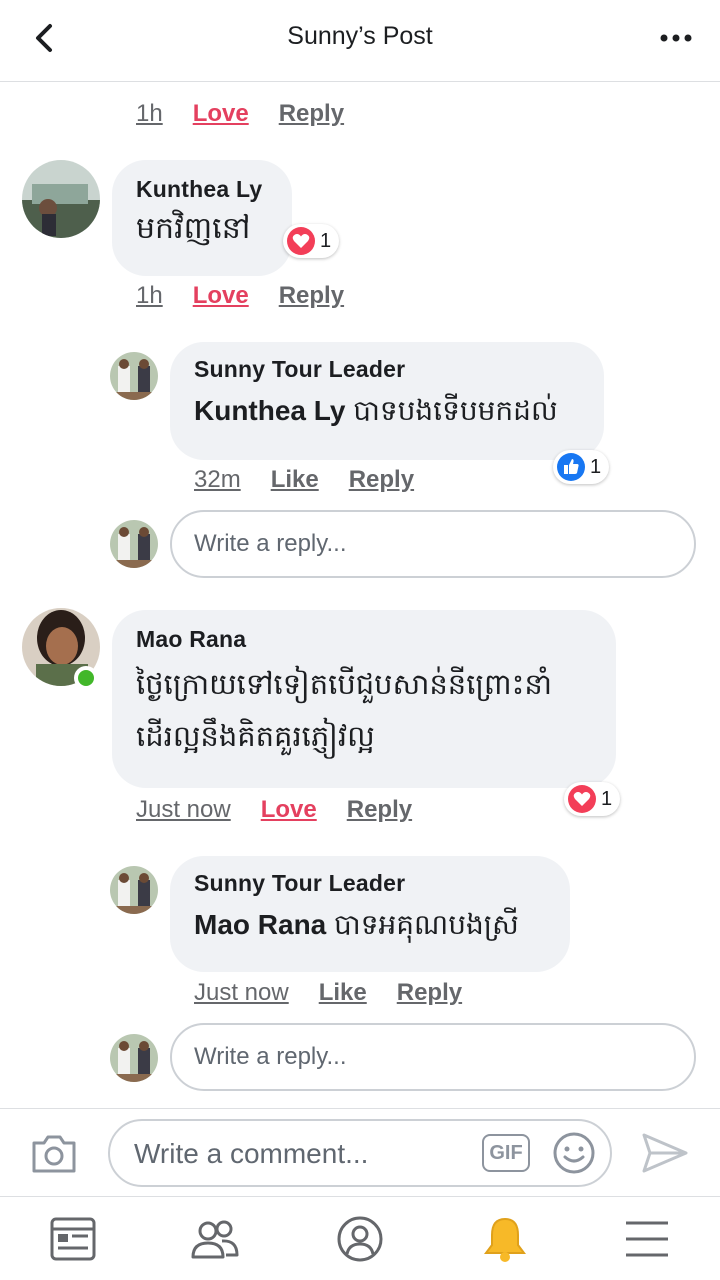 The height and width of the screenshot is (1280, 720). Describe the element at coordinates (360, 36) in the screenshot. I see `page-title: Sunny’s Post` at that location.